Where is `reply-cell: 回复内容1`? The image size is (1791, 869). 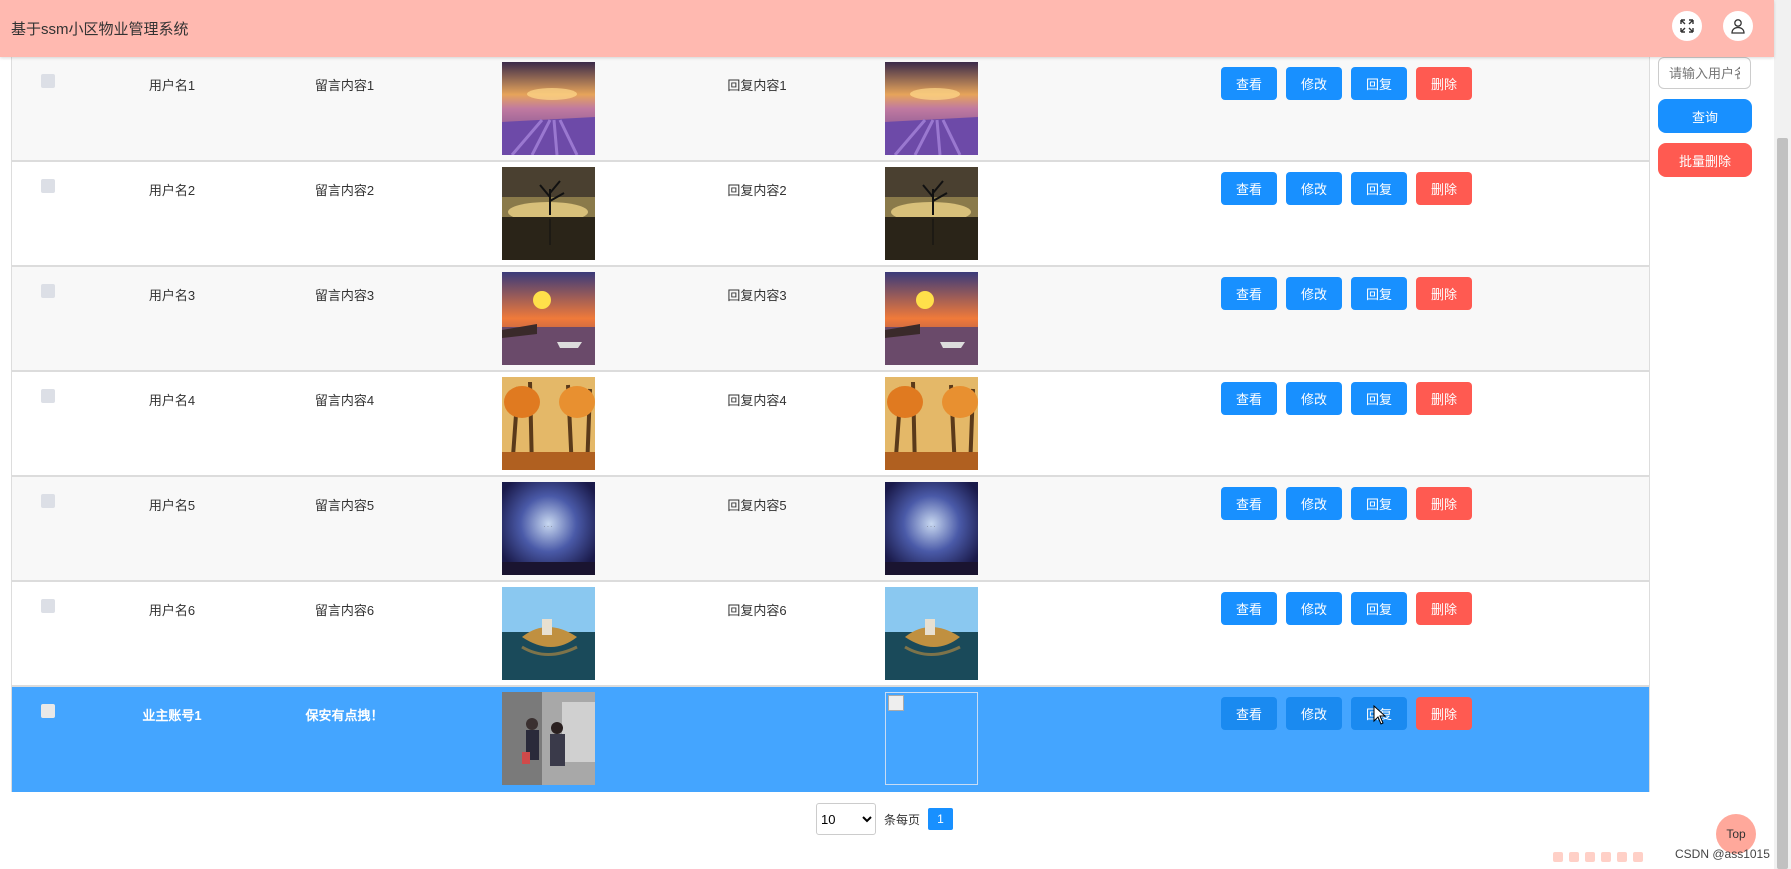 reply-cell: 回复内容1 is located at coordinates (757, 85).